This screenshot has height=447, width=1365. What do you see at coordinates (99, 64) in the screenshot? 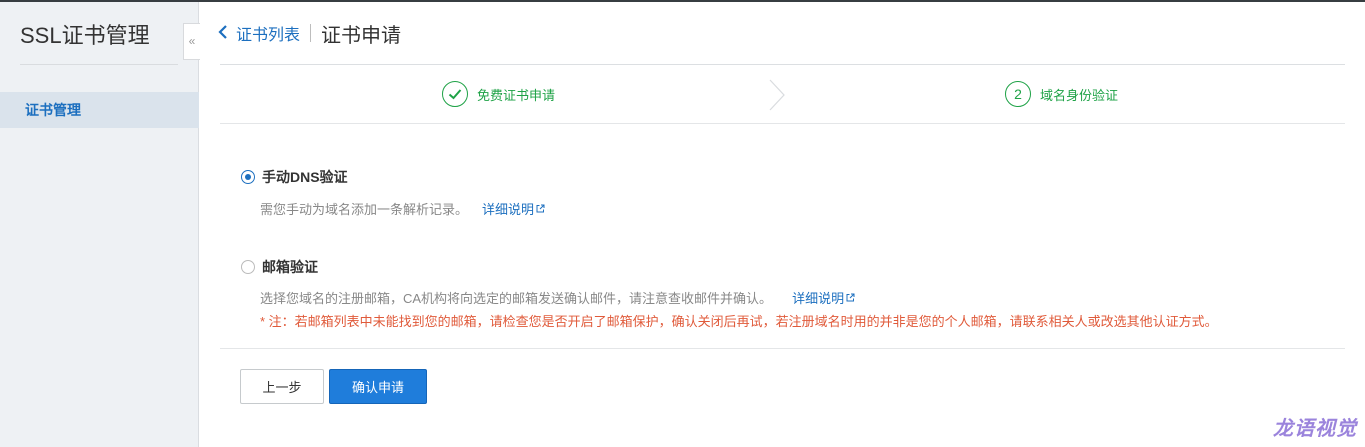
I see `sidebar-divider` at bounding box center [99, 64].